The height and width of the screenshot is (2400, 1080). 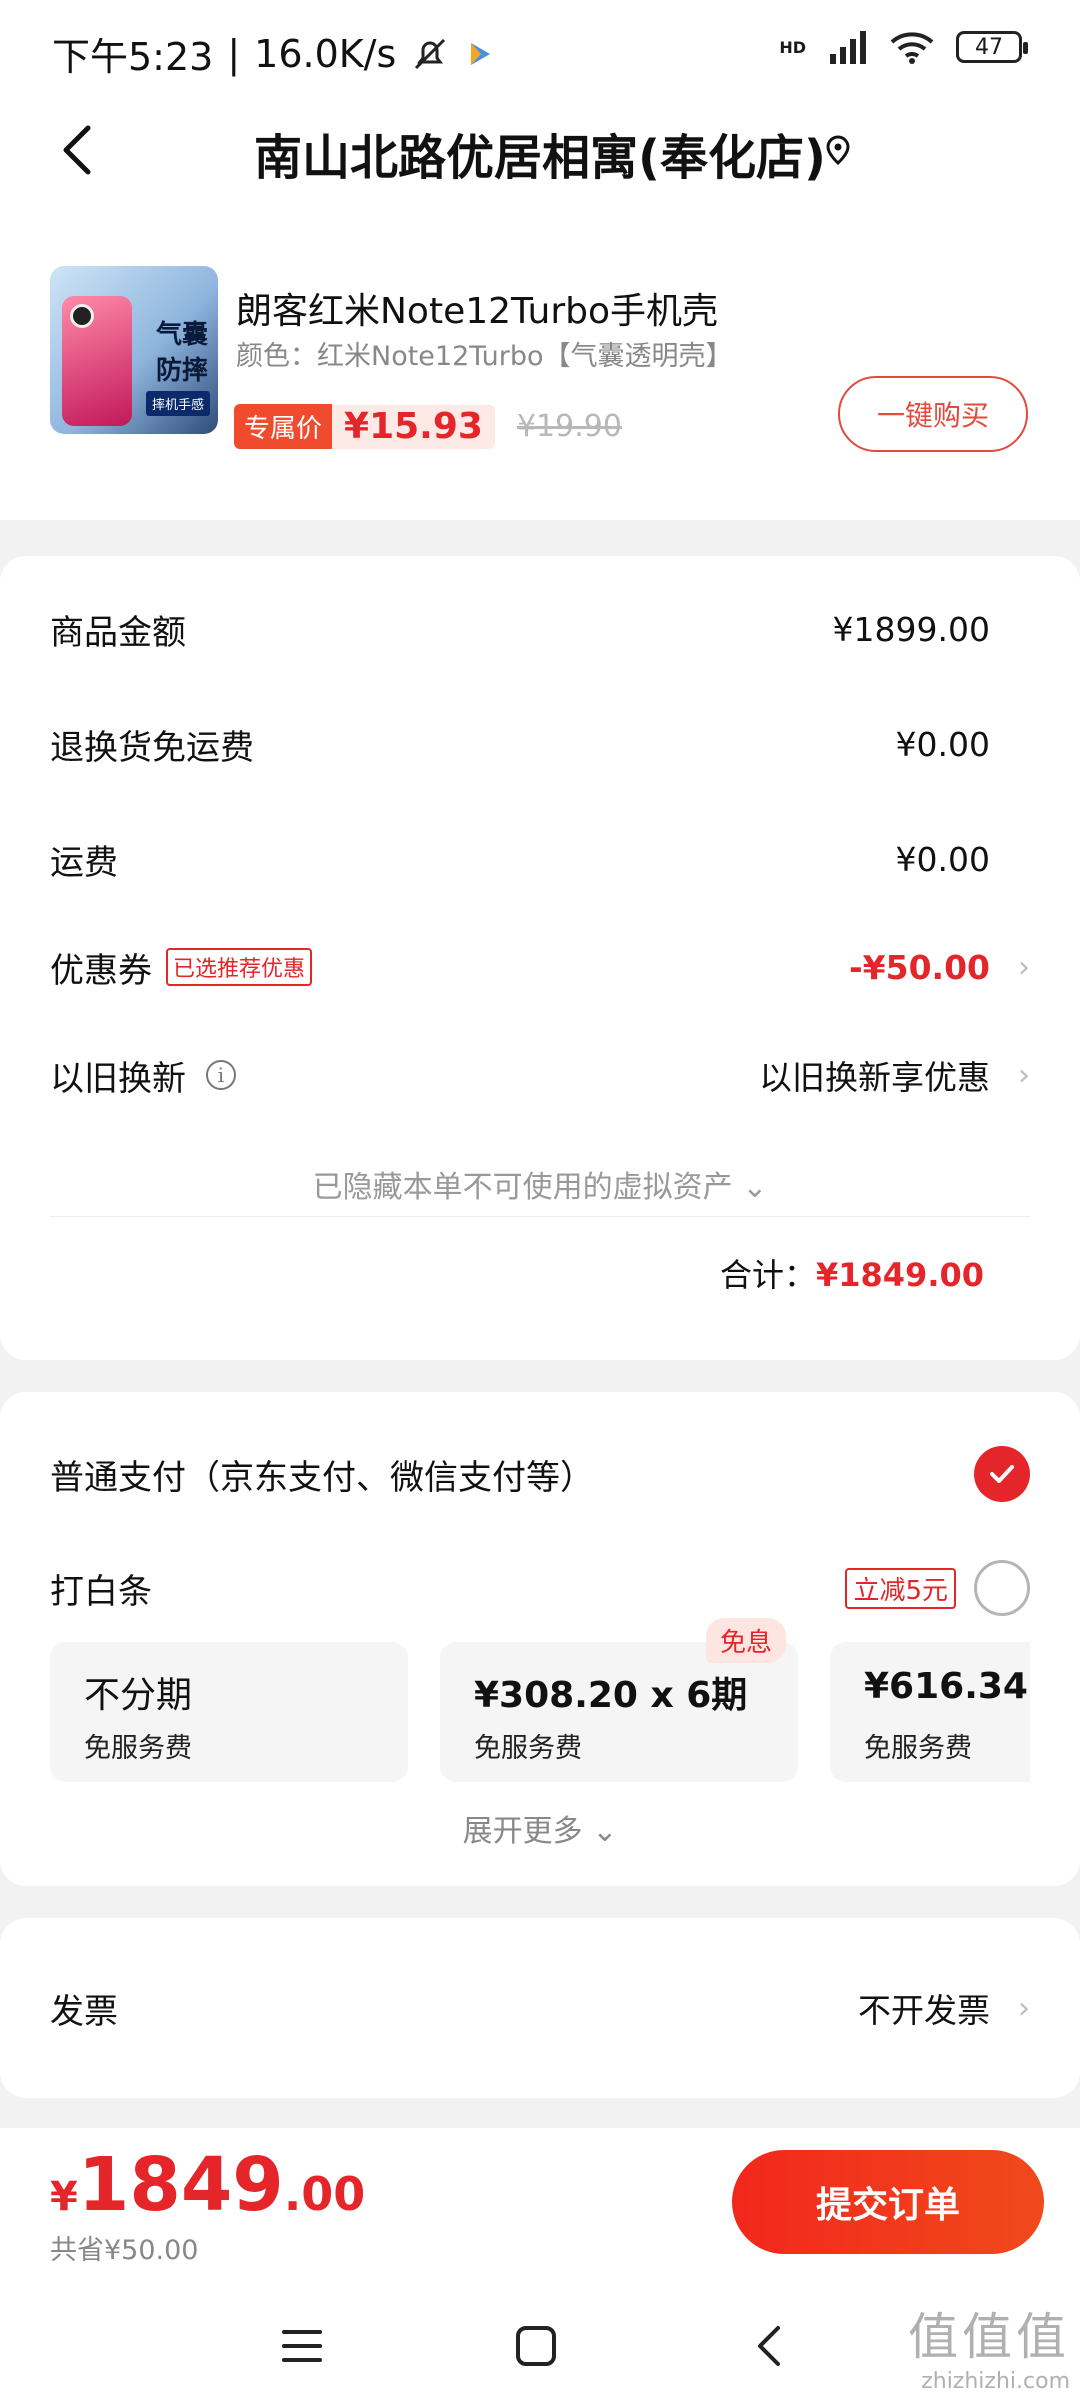 I want to click on summary-row-goods-amount: 商品金额 ¥1899.00, so click(x=540, y=629).